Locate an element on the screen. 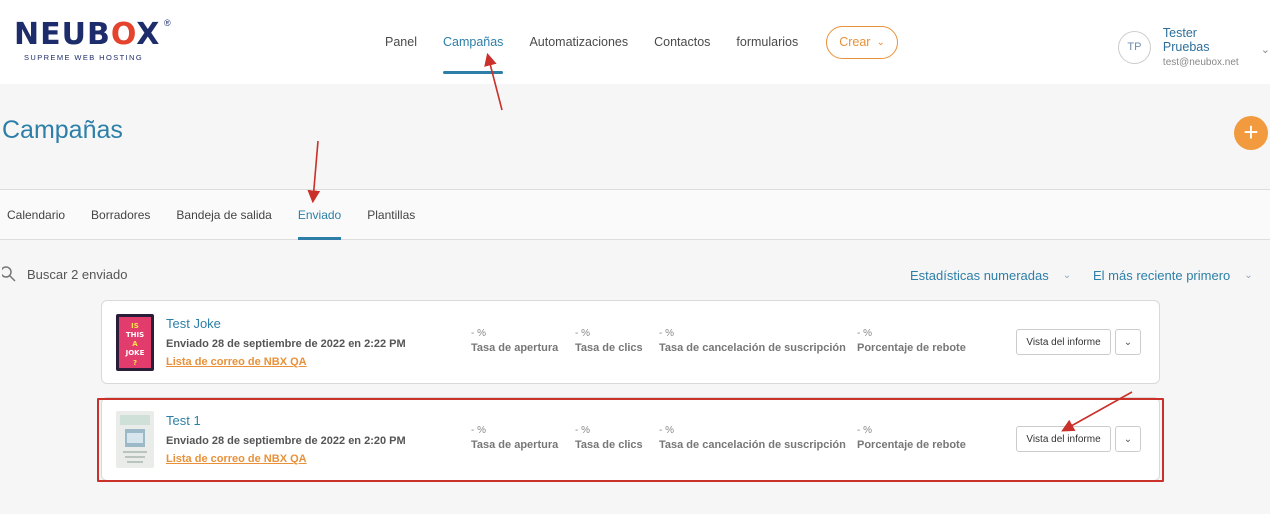  thumb-line: A is located at coordinates (135, 344).